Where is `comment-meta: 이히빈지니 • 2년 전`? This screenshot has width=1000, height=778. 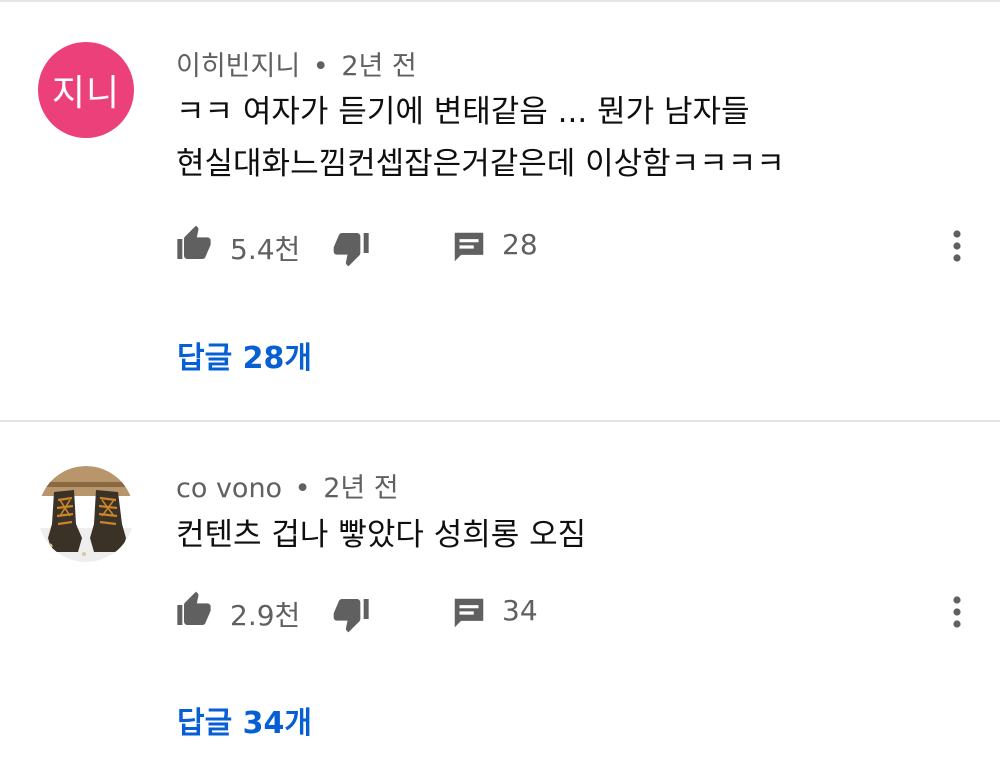 comment-meta: 이히빈지니 • 2년 전 is located at coordinates (296, 63).